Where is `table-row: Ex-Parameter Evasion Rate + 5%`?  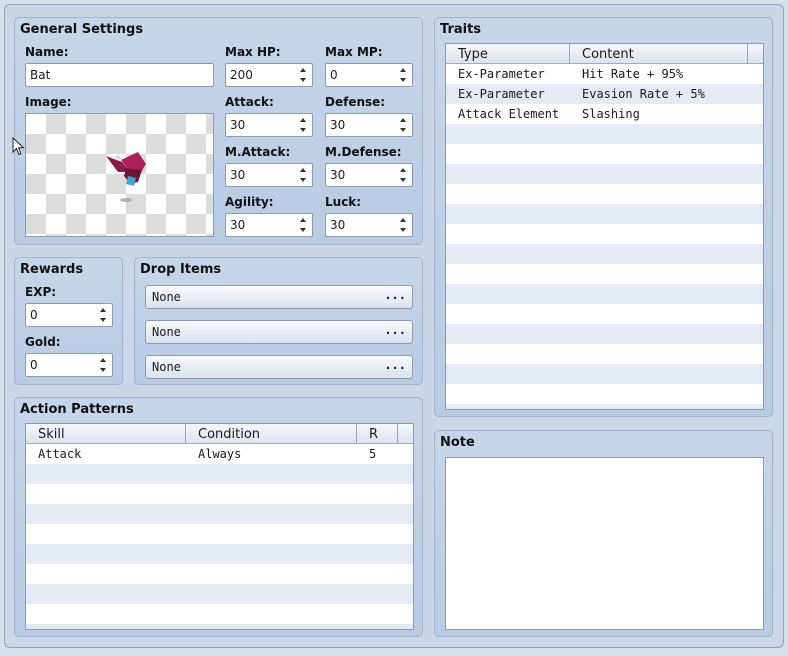 table-row: Ex-Parameter Evasion Rate + 5% is located at coordinates (604, 94).